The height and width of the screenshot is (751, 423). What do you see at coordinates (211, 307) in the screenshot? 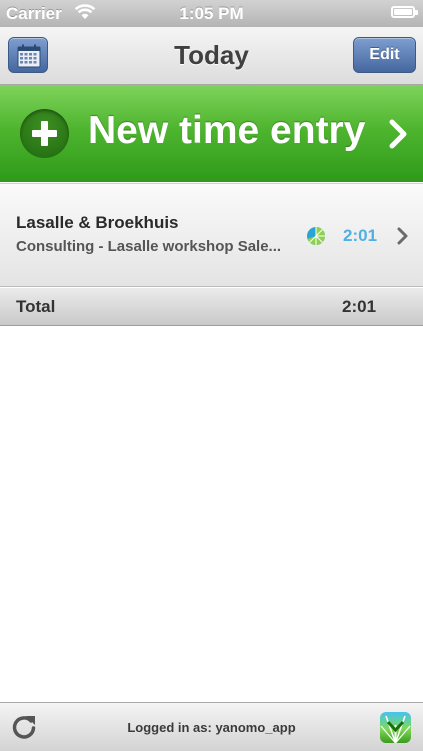
I see `total-row: Total 2:01` at bounding box center [211, 307].